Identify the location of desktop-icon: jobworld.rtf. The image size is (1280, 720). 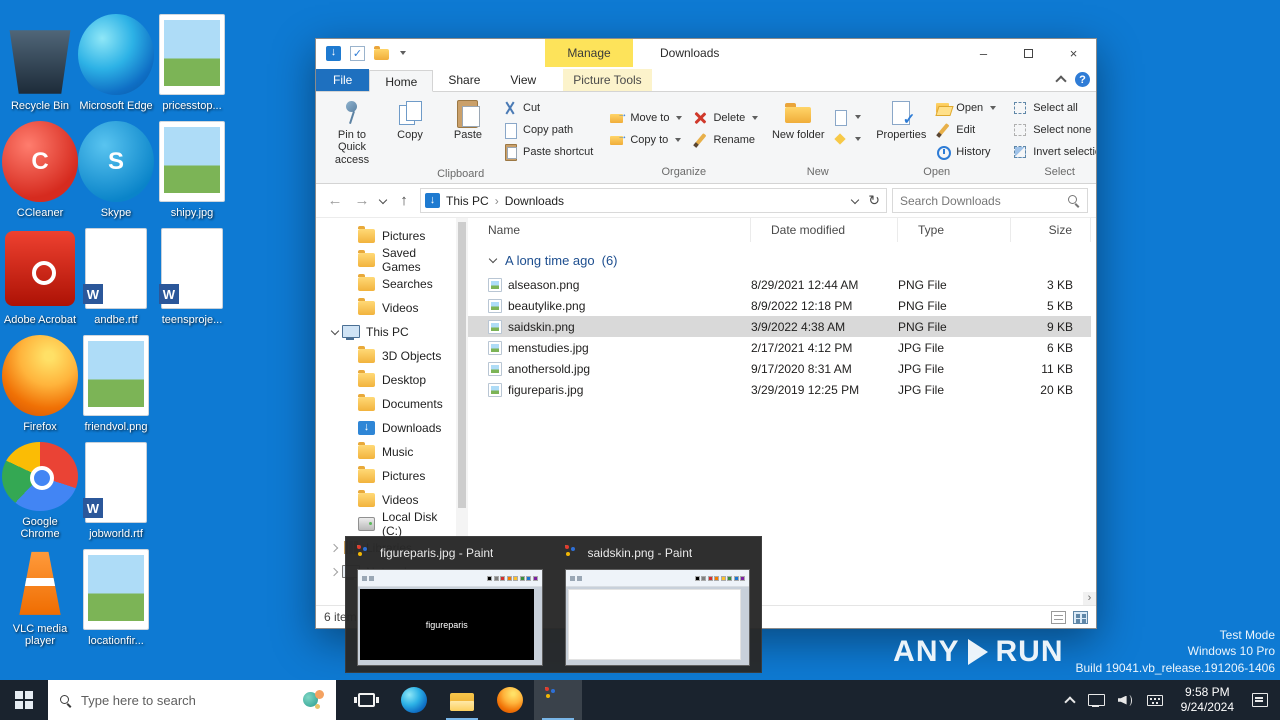
(116, 487).